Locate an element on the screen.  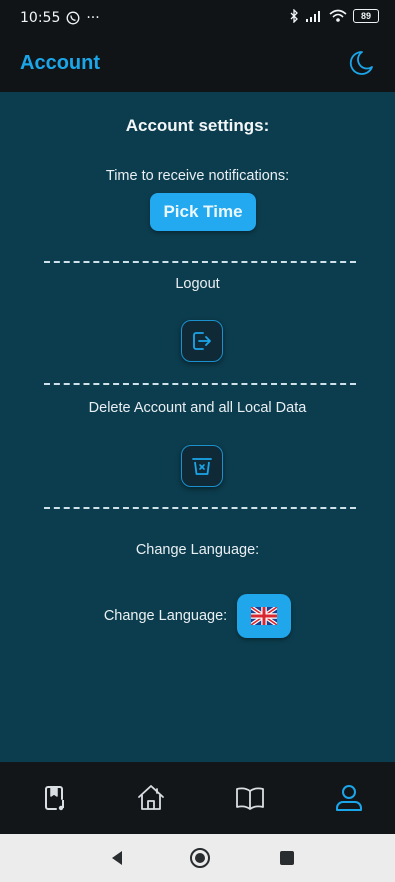
uk-flag-icon is located at coordinates (264, 616).